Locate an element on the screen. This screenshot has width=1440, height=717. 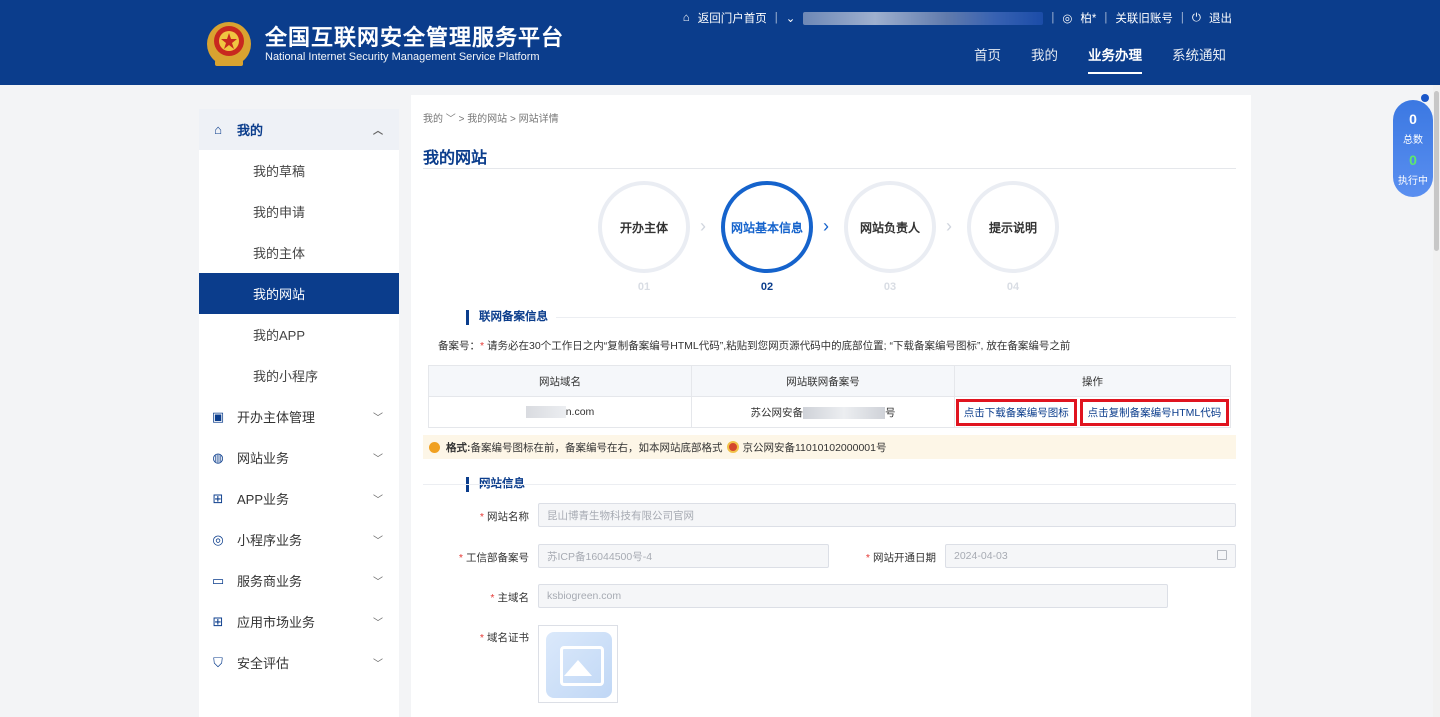
sidebar-item-entity-mgmt: ▣ 开办主体管理 ﹀ is located at coordinates (299, 416).